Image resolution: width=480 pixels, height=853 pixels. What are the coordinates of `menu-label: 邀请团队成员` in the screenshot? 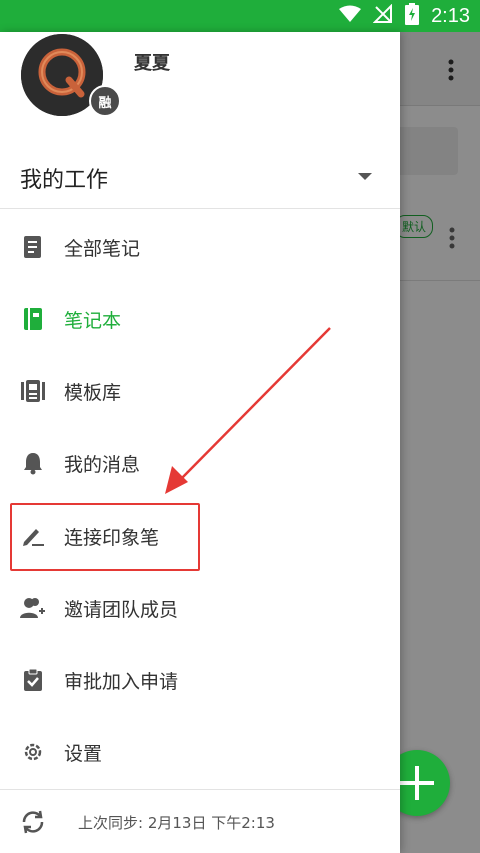 It's located at (121, 609).